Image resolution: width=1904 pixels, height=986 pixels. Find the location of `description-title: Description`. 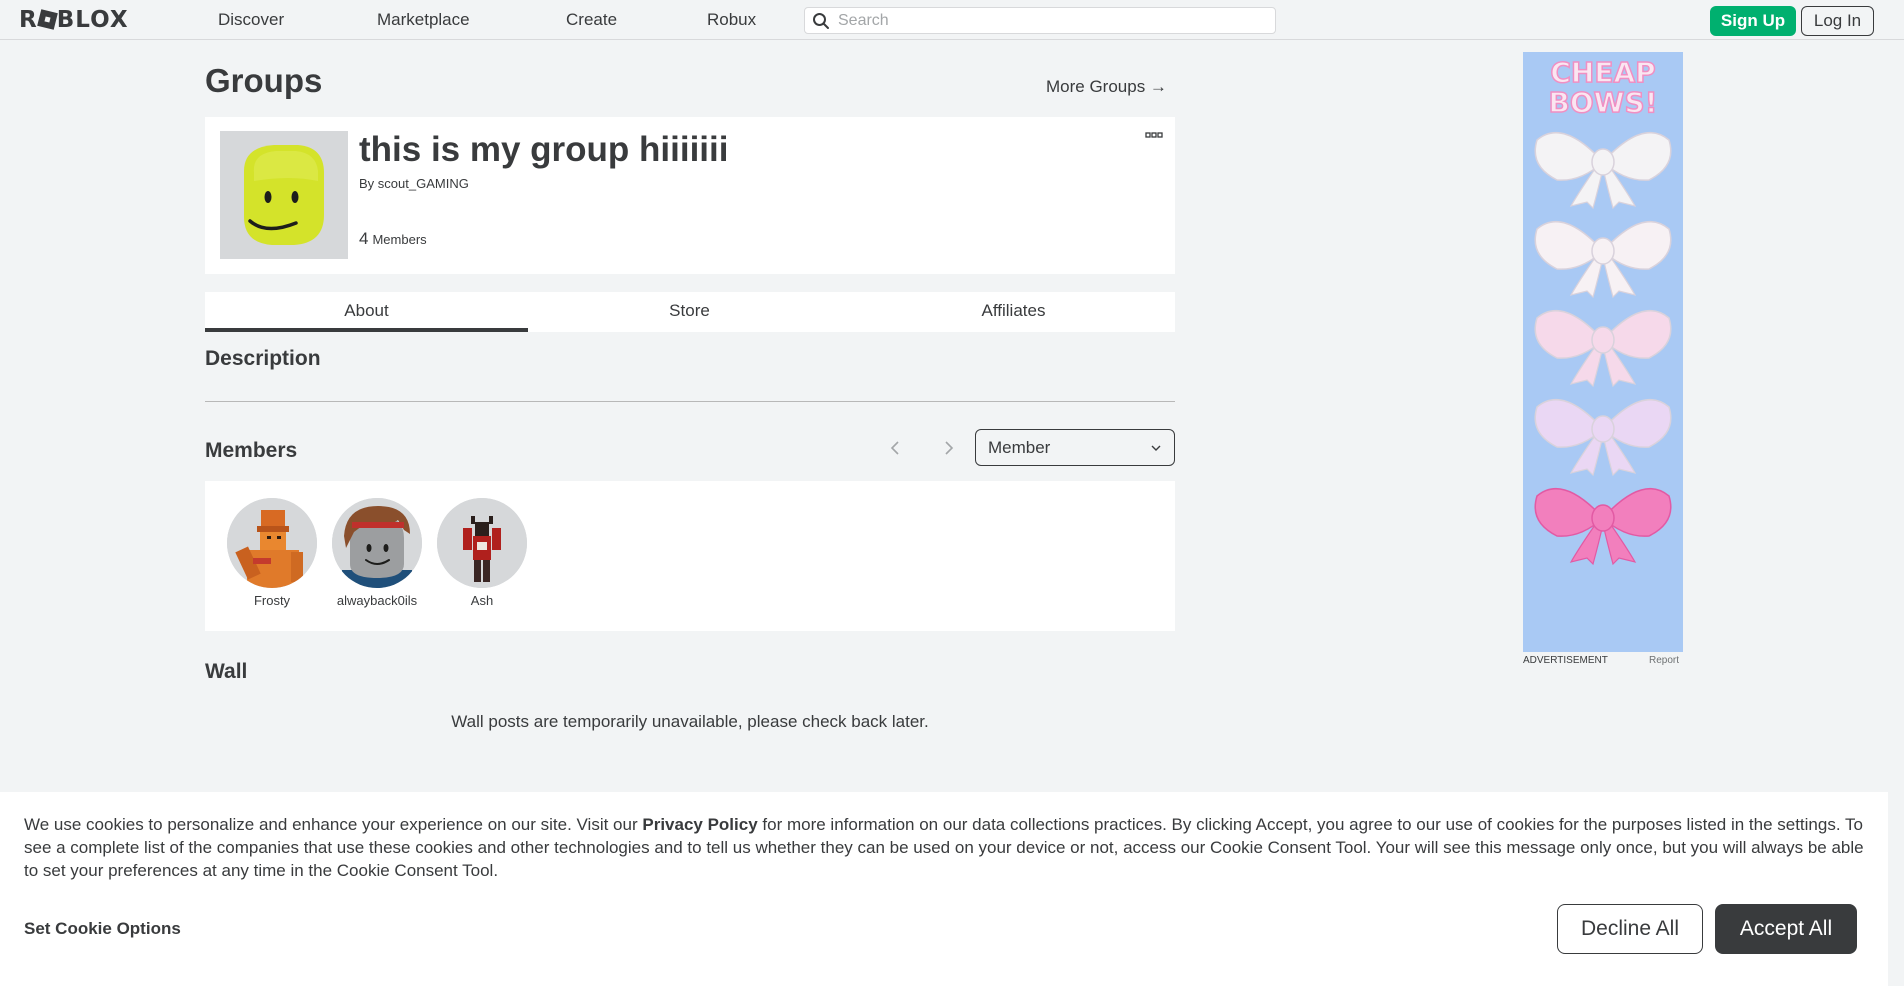

description-title: Description is located at coordinates (263, 358).